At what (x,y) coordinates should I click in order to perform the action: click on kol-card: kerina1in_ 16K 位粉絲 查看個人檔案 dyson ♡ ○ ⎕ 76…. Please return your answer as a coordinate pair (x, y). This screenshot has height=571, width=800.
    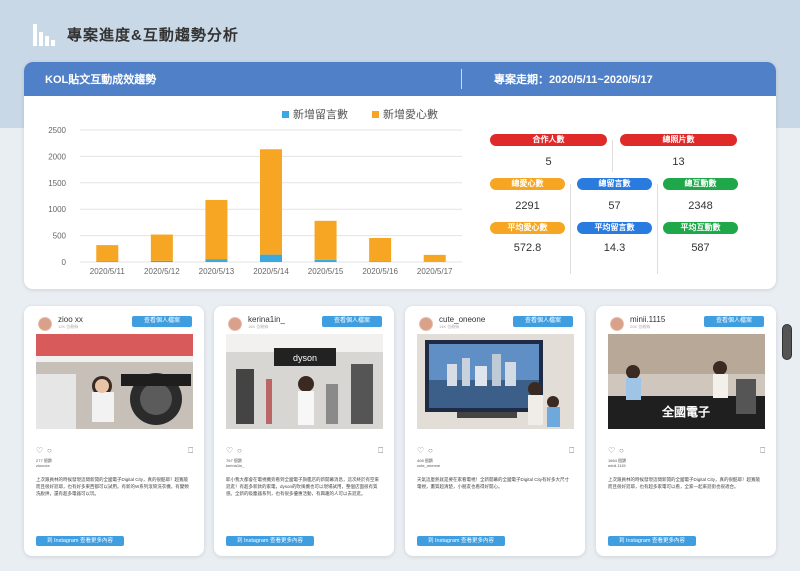
    Looking at the image, I should click on (304, 431).